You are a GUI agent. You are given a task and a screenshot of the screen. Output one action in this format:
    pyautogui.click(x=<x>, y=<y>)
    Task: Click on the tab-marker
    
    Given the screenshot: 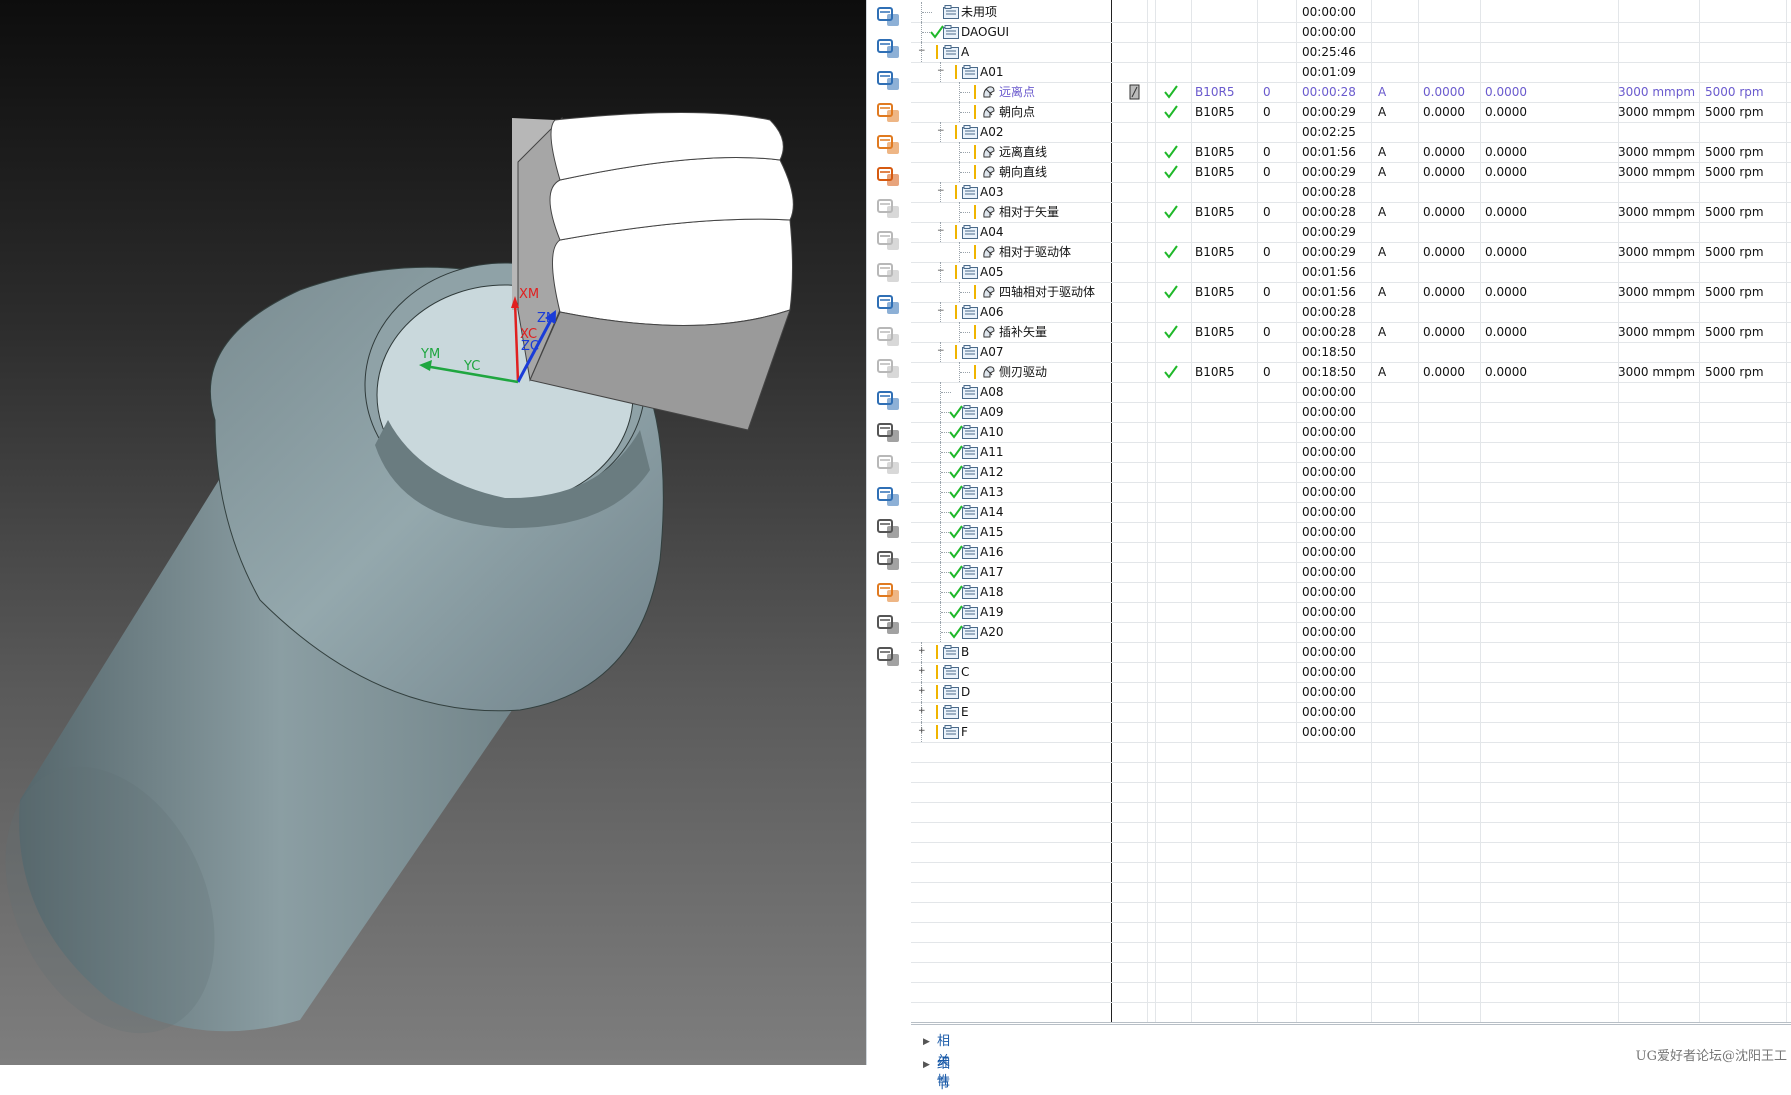 What is the action you would take?
    pyautogui.click(x=937, y=692)
    